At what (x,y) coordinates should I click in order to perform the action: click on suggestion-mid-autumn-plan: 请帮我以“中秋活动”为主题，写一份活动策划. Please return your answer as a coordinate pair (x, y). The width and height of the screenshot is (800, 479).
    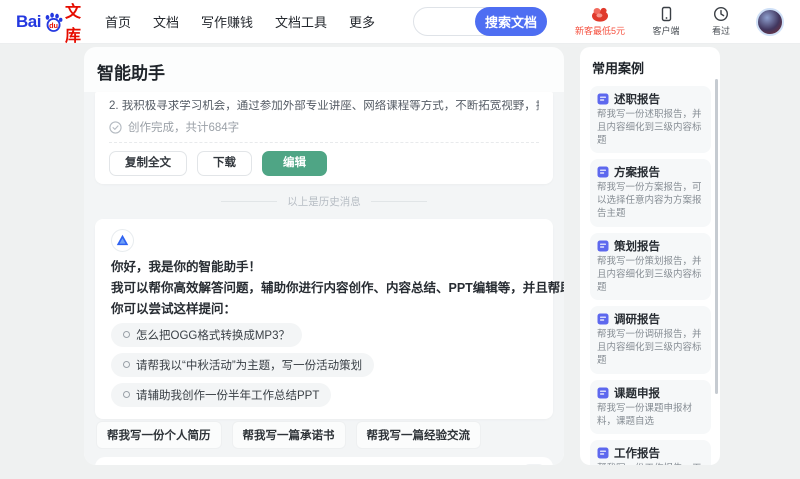
    Looking at the image, I should click on (243, 364).